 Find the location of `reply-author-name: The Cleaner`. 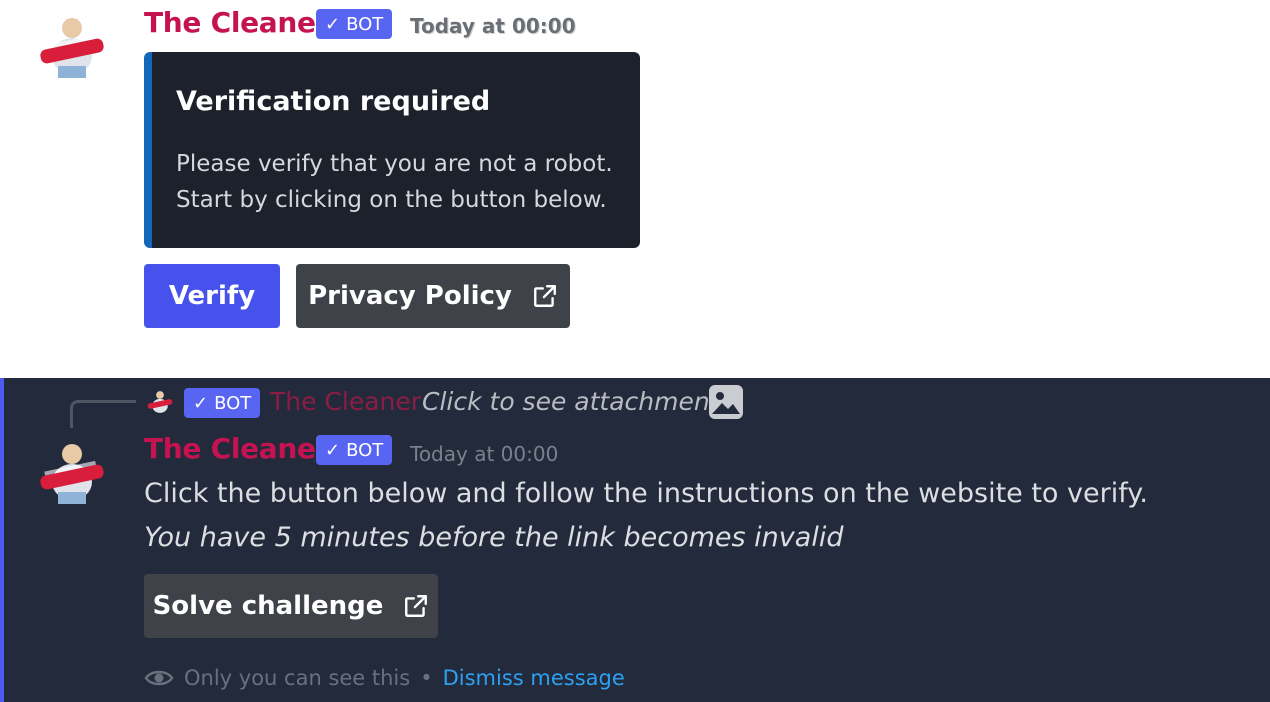

reply-author-name: The Cleaner is located at coordinates (345, 401).